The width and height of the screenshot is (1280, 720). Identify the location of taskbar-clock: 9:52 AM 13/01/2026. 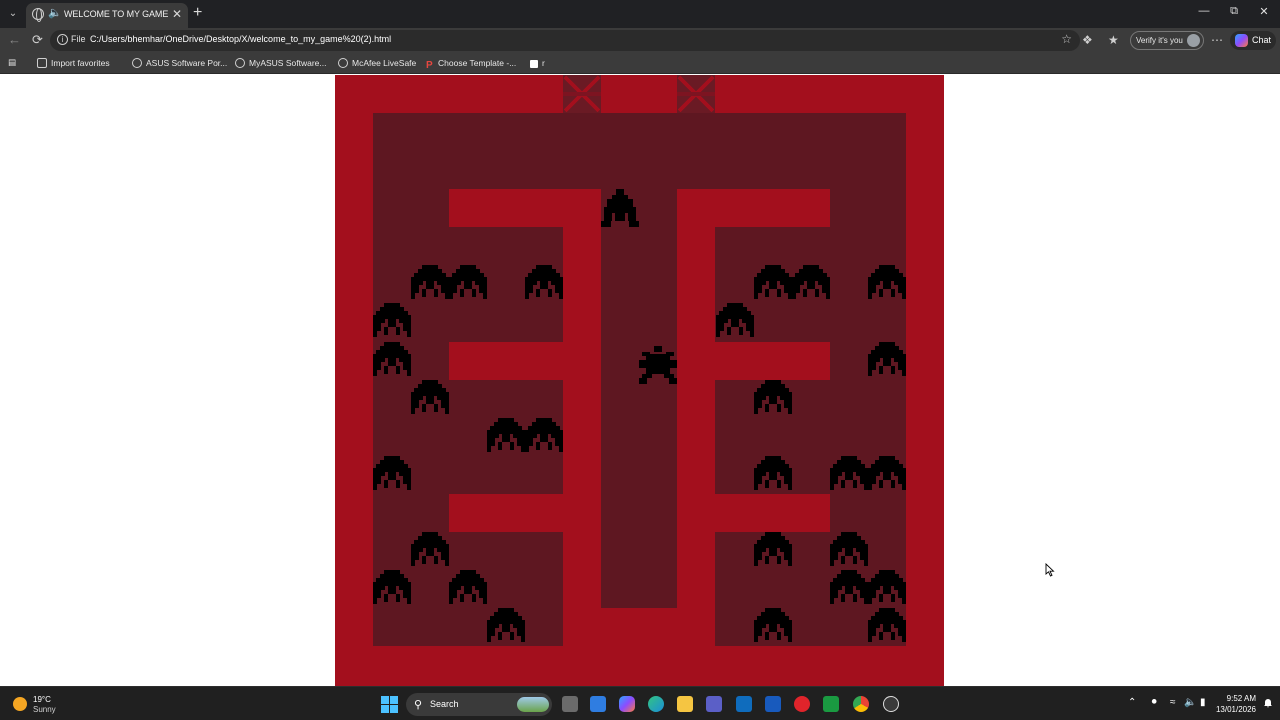
(1236, 704).